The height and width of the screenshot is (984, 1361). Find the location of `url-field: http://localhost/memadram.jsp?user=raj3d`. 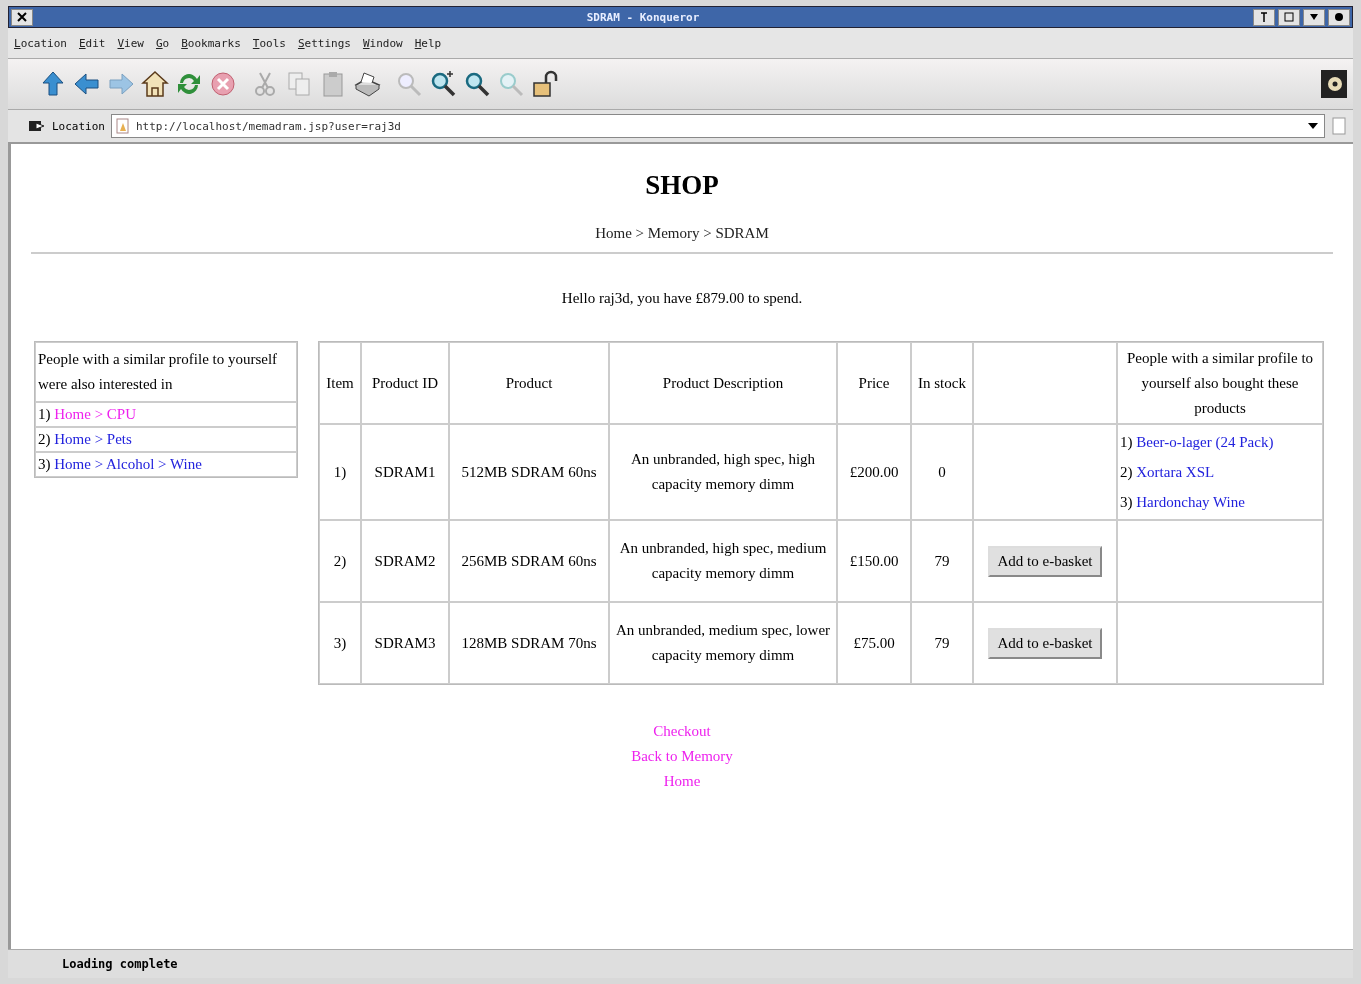

url-field: http://localhost/memadram.jsp?user=raj3d is located at coordinates (718, 126).